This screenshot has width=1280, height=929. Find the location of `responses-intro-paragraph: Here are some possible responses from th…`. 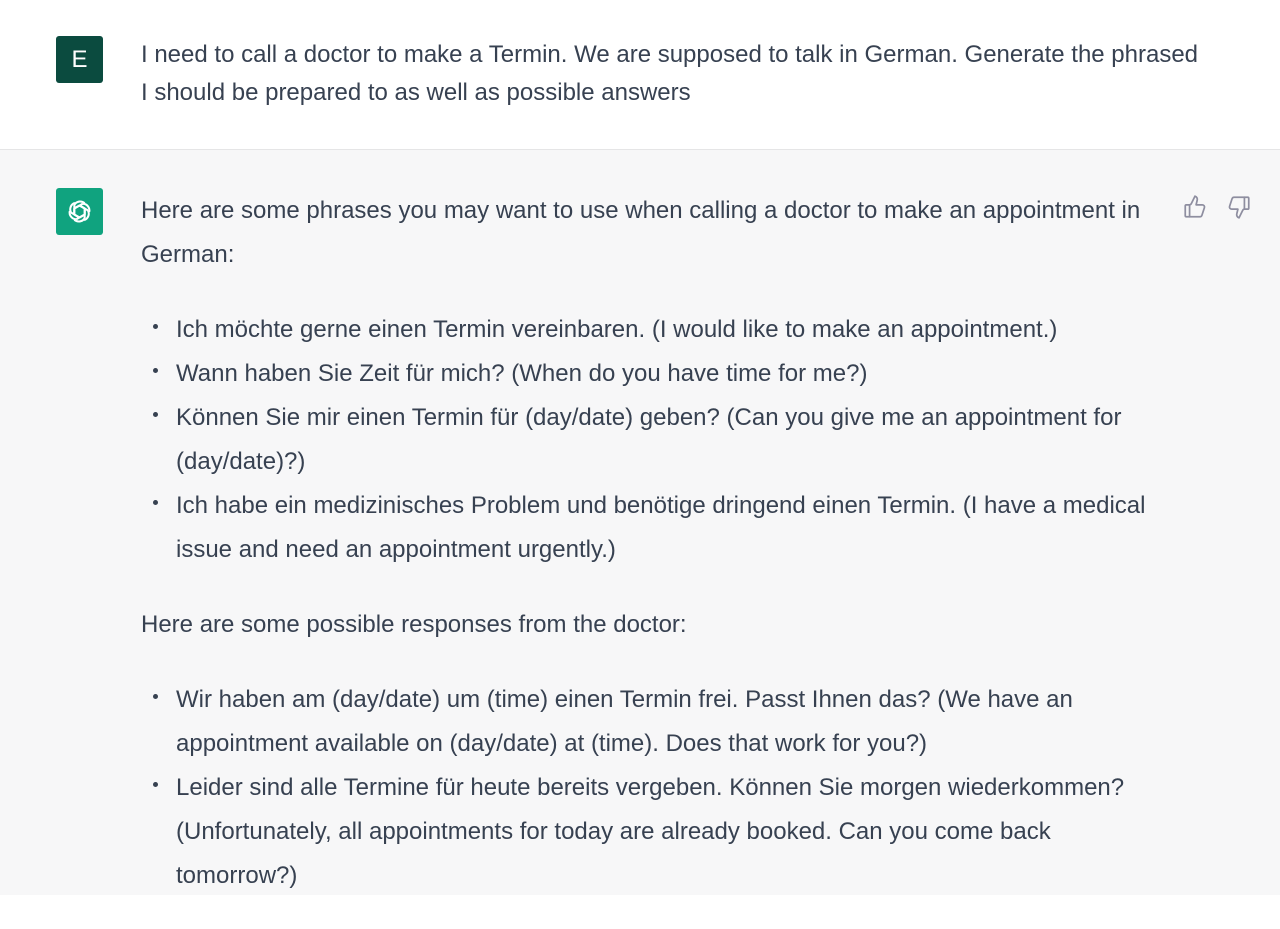

responses-intro-paragraph: Here are some possible responses from th… is located at coordinates (414, 624).